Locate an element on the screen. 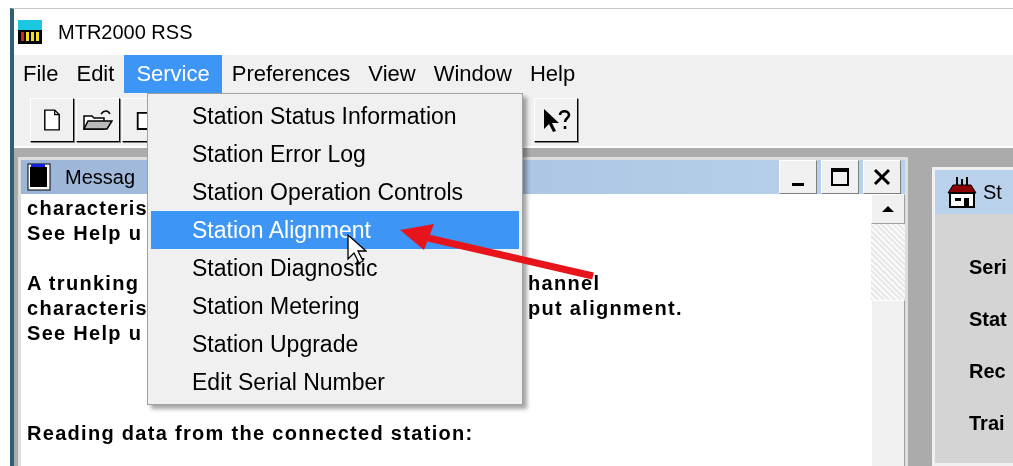  menu-item: Edit is located at coordinates (95, 74).